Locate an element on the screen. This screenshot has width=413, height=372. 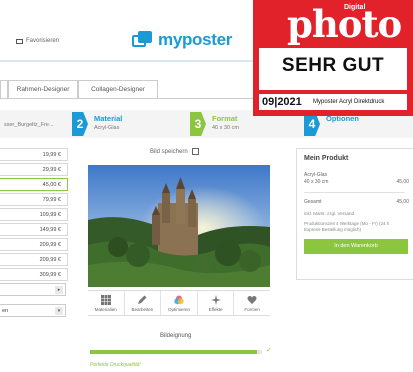
size-option: 149,99 € is located at coordinates (34, 229).